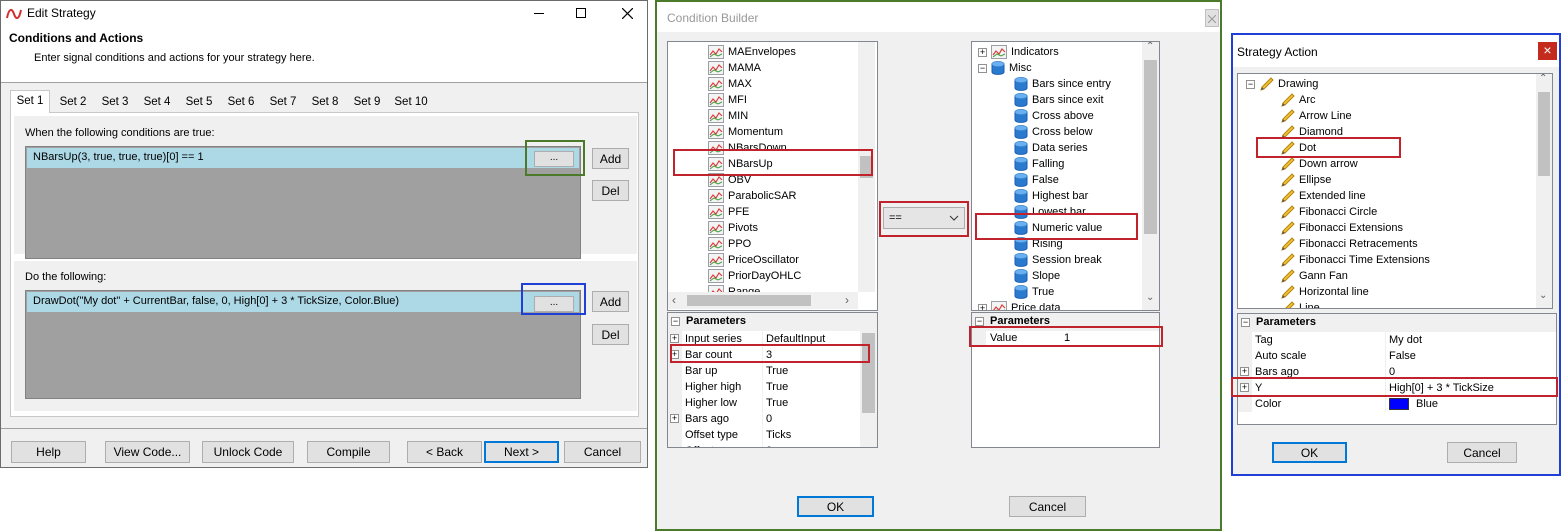 The height and width of the screenshot is (532, 1563). Describe the element at coordinates (1405, 340) in the screenshot. I see `param-value: My dot` at that location.